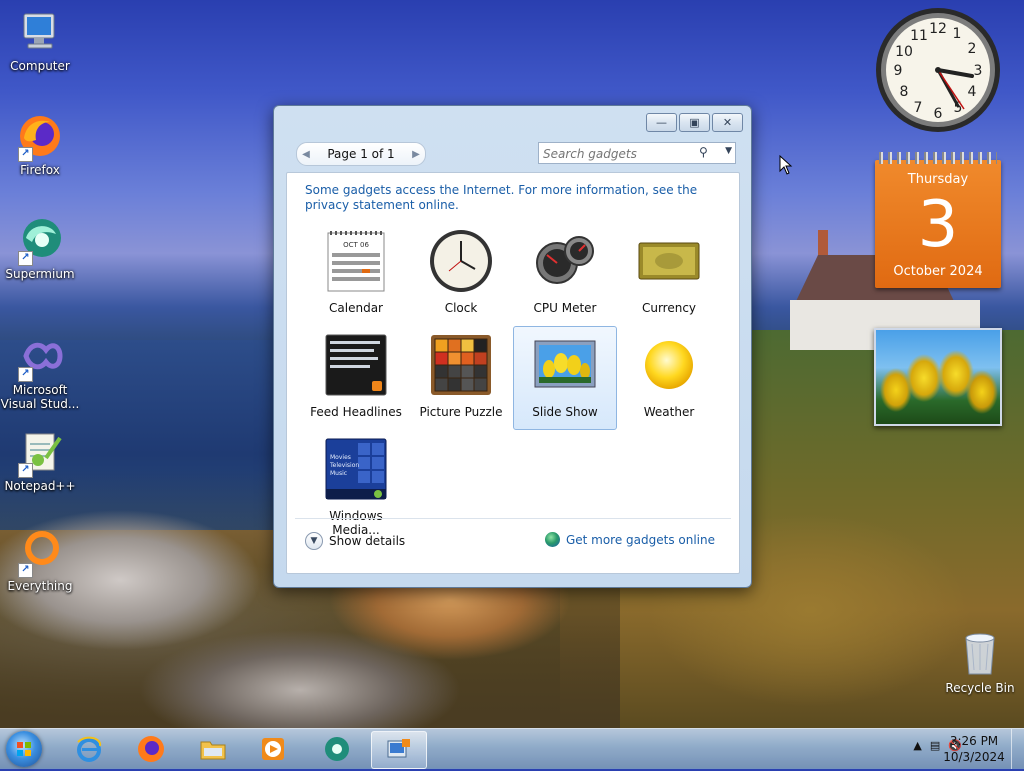 Image resolution: width=1024 pixels, height=771 pixels. I want to click on clock-num-2: 2, so click(972, 49).